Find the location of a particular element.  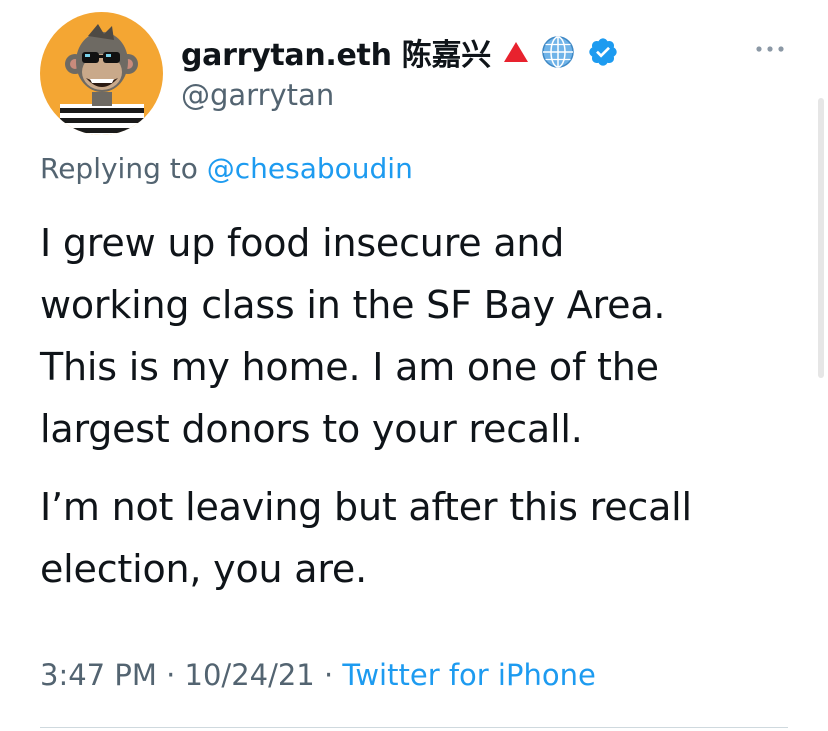

ape-avatar-icon is located at coordinates (101, 73).